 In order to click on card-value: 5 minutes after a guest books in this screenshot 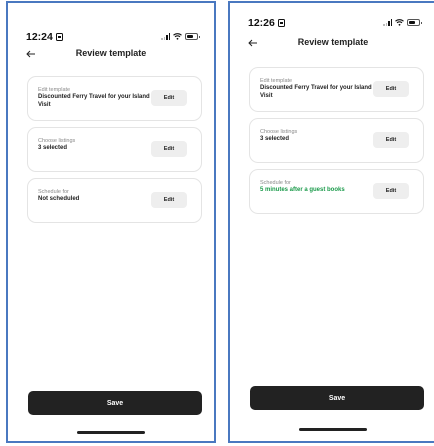, I will do `click(302, 190)`.